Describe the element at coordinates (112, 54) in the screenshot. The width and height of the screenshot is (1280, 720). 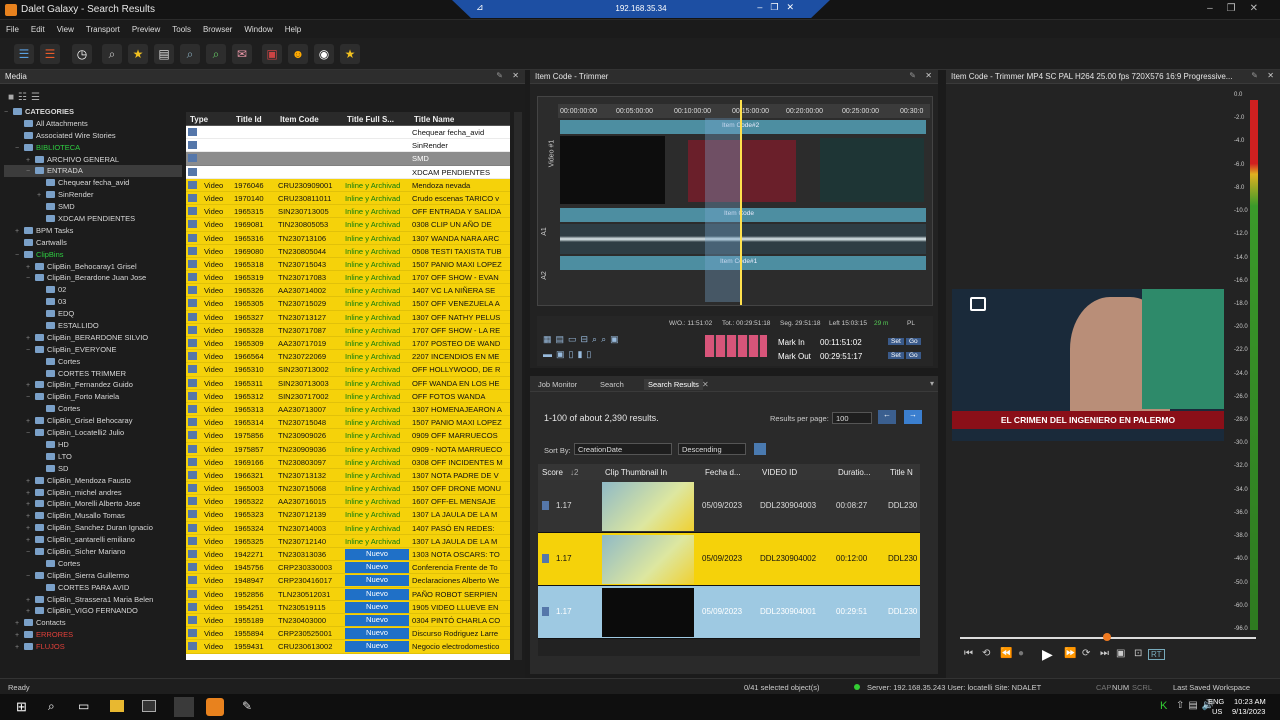
I see `search-icon: ⌕` at that location.